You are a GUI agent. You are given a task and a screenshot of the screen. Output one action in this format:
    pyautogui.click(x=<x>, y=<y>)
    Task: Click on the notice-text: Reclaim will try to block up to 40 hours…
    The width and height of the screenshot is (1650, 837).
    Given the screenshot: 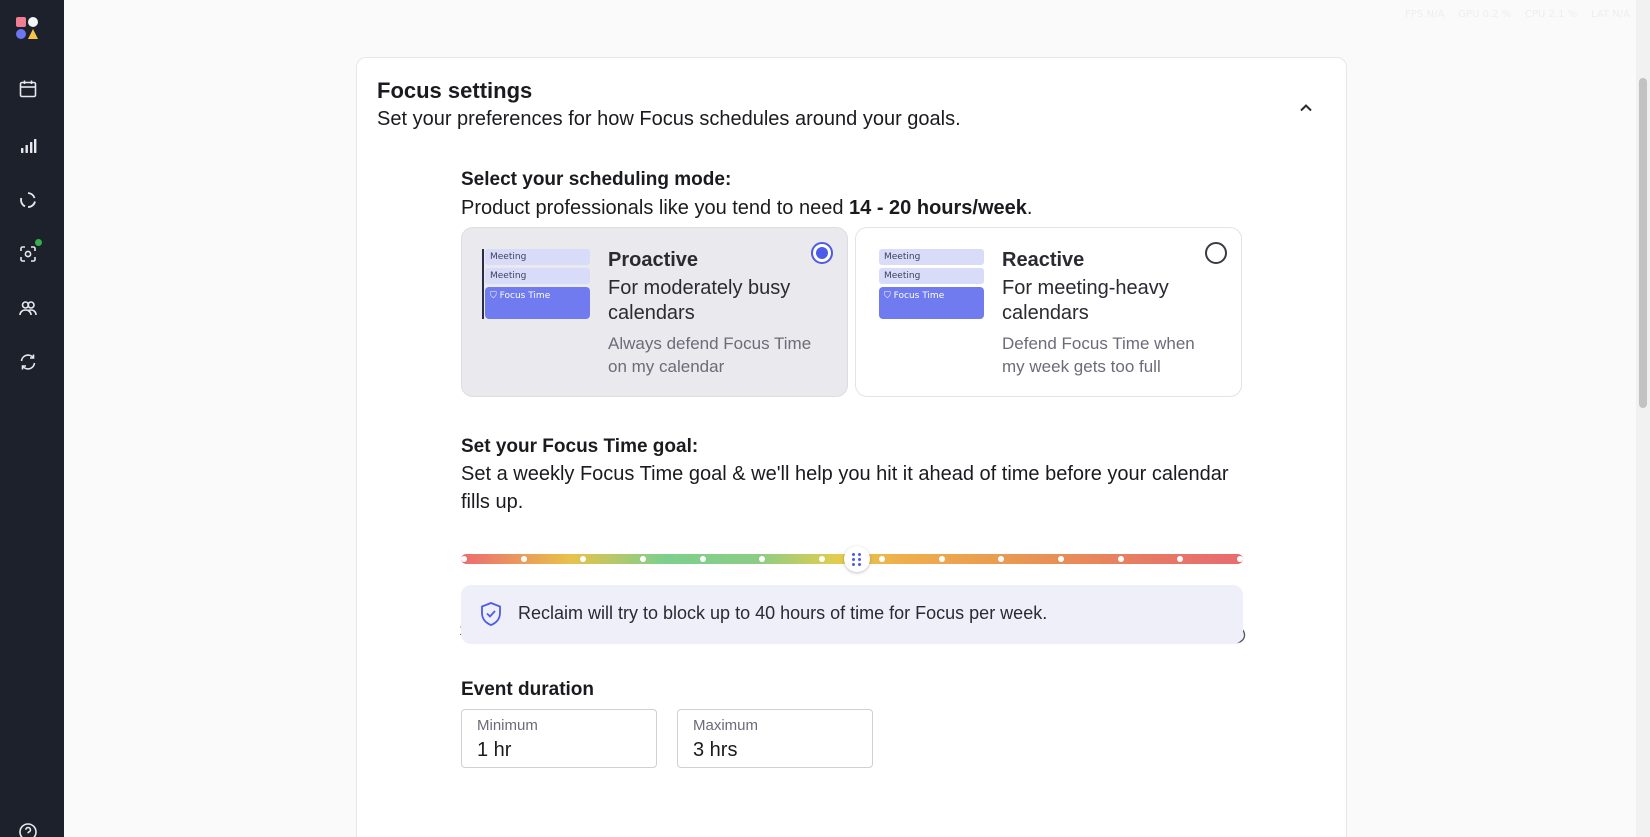 What is the action you would take?
    pyautogui.click(x=783, y=613)
    